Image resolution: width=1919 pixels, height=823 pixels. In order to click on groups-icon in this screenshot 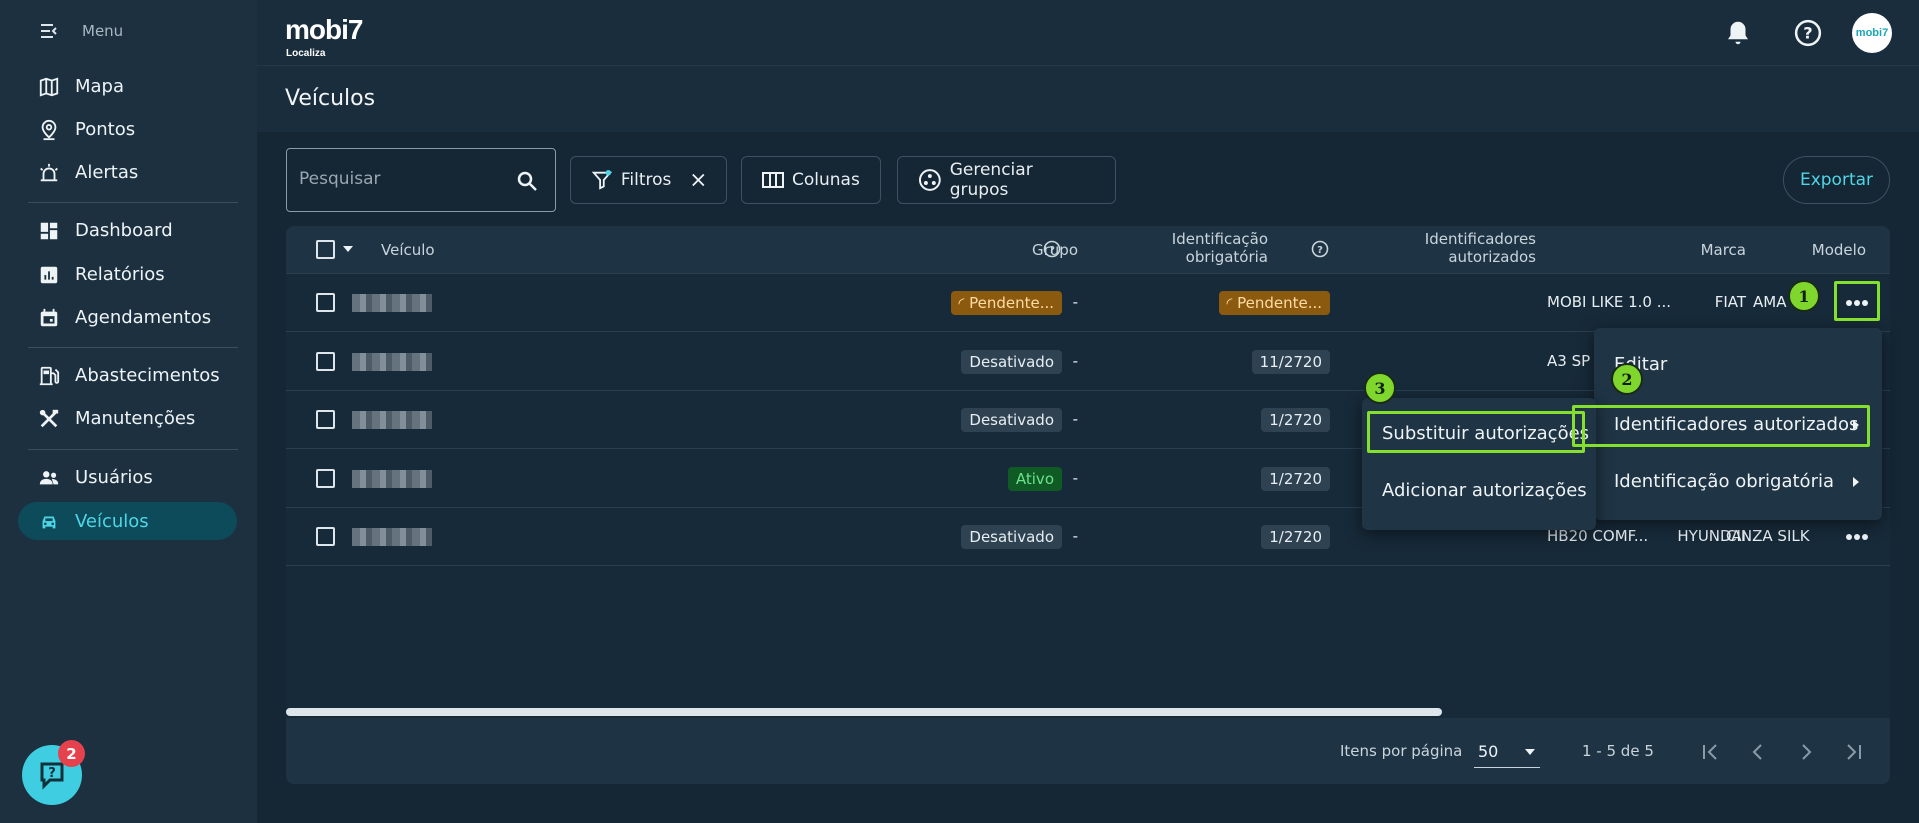, I will do `click(929, 180)`.